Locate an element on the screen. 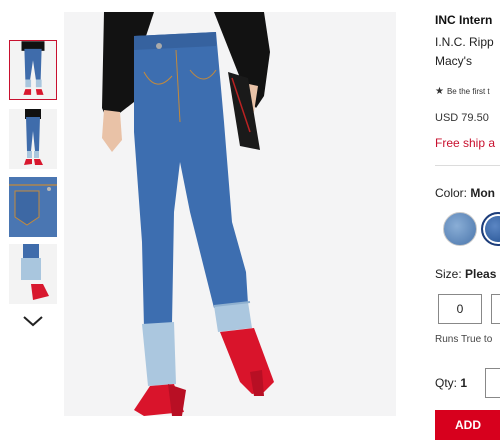  thumbnail-front-image is located at coordinates (33, 70).